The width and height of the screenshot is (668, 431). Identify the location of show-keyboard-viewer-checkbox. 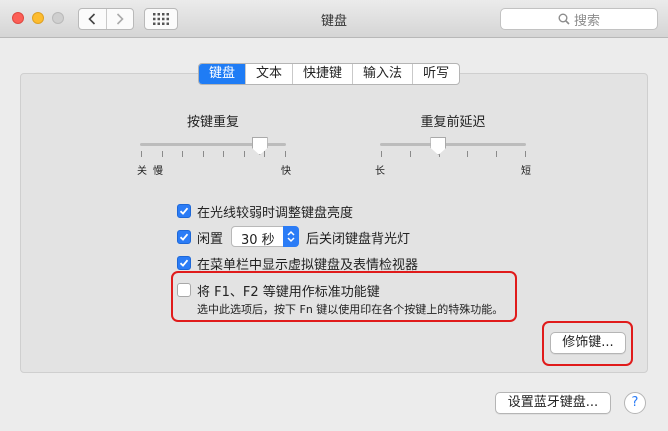
(184, 263).